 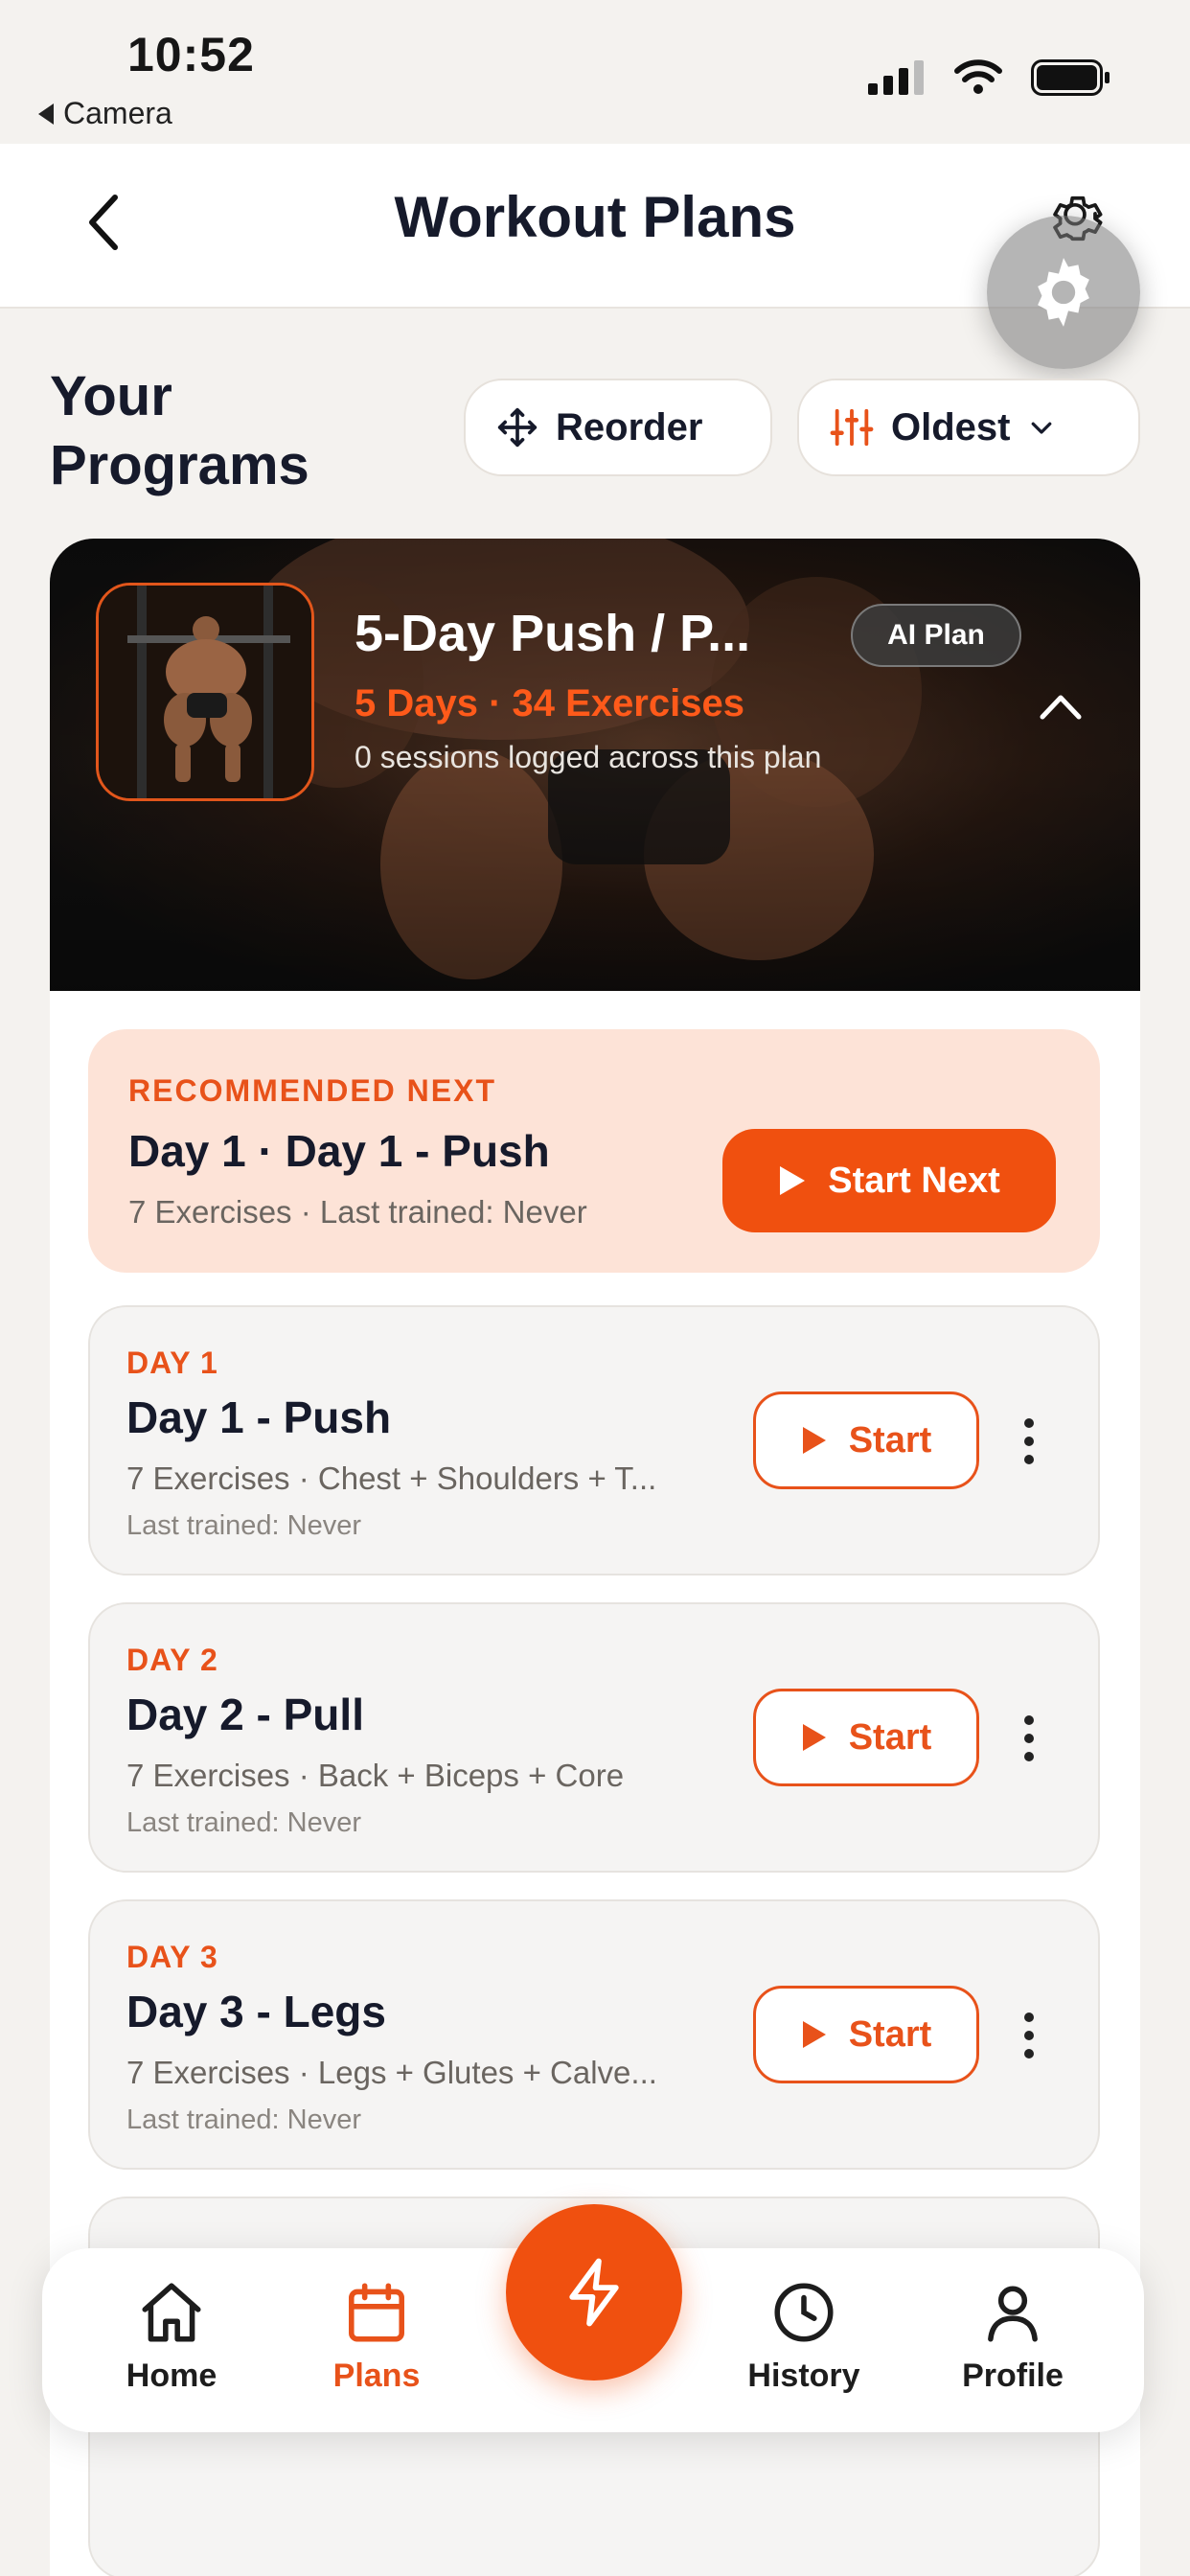 I want to click on tab-home: Home, so click(x=171, y=2336).